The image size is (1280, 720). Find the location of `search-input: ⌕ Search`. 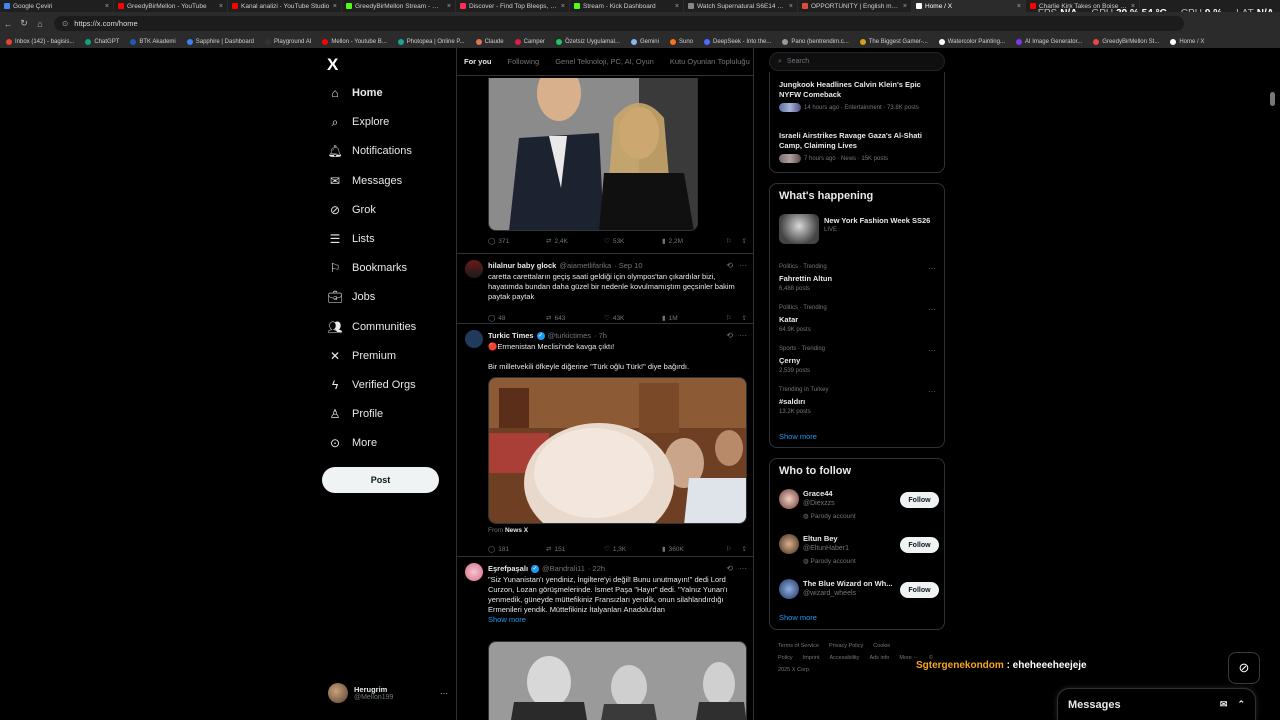

search-input: ⌕ Search is located at coordinates (857, 61).